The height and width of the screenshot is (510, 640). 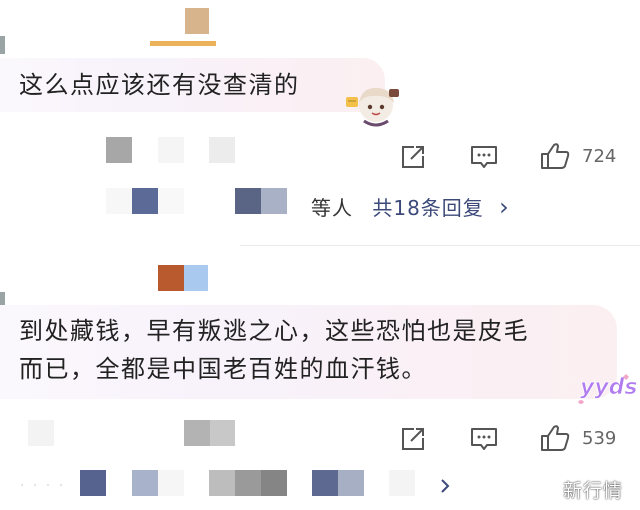 I want to click on yyds-sticker-icon: yyds, so click(x=608, y=389).